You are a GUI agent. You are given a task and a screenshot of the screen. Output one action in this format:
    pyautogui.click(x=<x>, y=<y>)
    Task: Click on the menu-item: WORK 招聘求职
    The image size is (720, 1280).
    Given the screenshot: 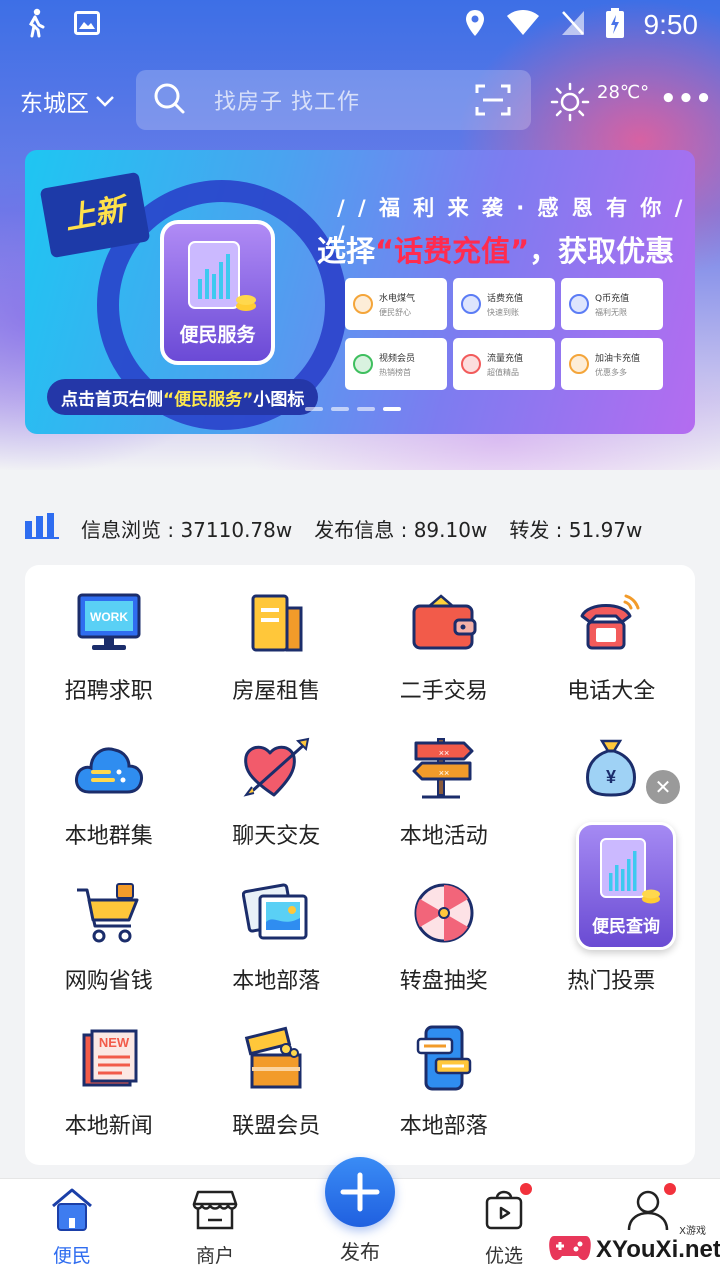 What is the action you would take?
    pyautogui.click(x=109, y=659)
    